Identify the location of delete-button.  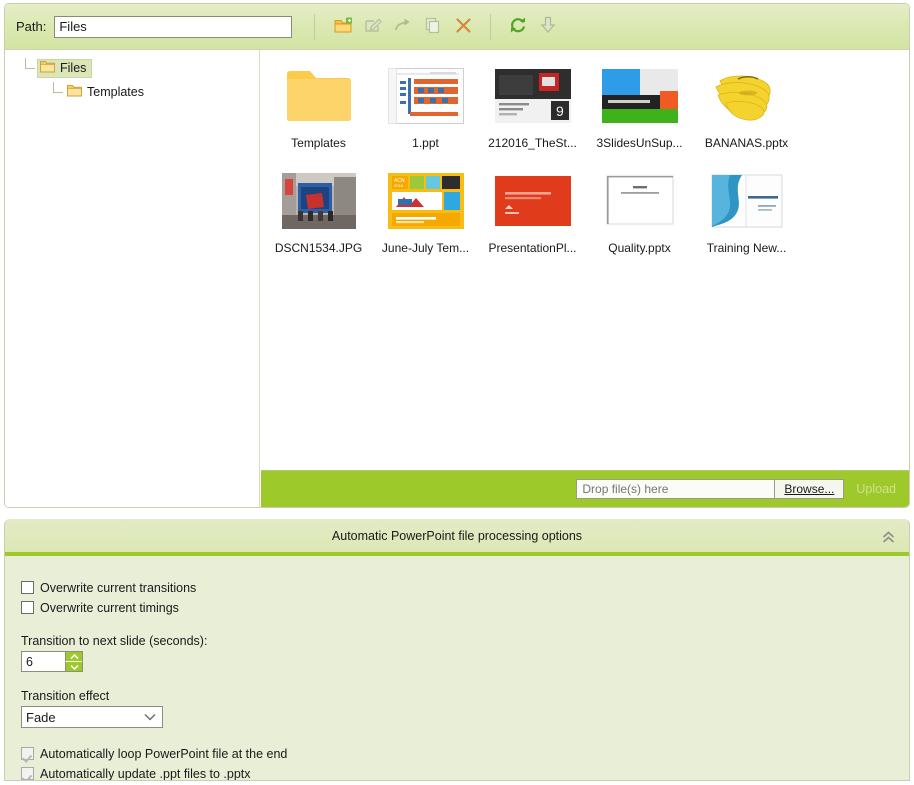
(463, 27).